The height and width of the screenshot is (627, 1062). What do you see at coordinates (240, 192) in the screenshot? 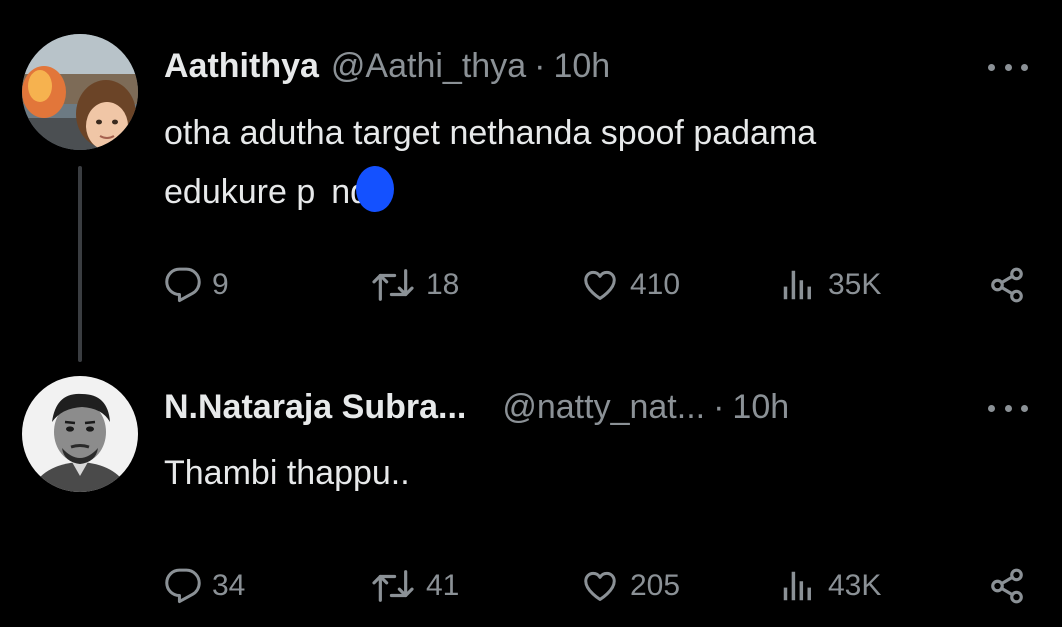
I see `tweet-text-fragment: edukure p` at bounding box center [240, 192].